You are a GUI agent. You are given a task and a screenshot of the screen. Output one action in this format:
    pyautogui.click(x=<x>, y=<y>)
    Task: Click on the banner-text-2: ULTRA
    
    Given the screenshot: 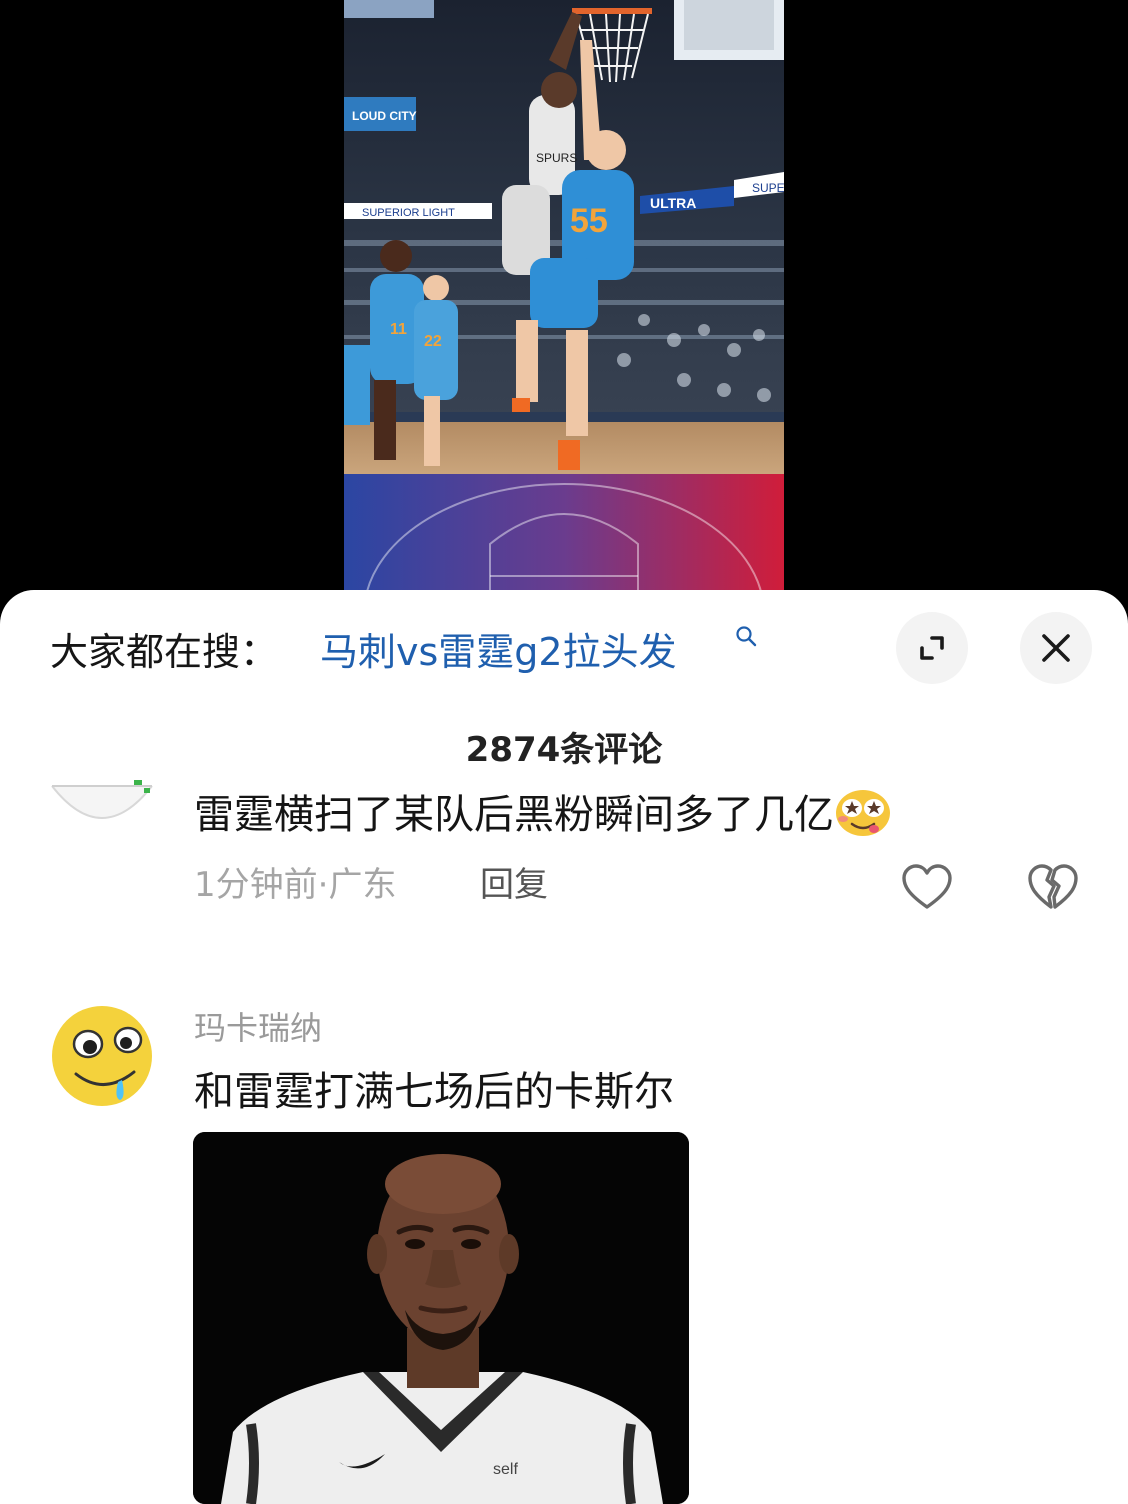 What is the action you would take?
    pyautogui.click(x=673, y=203)
    